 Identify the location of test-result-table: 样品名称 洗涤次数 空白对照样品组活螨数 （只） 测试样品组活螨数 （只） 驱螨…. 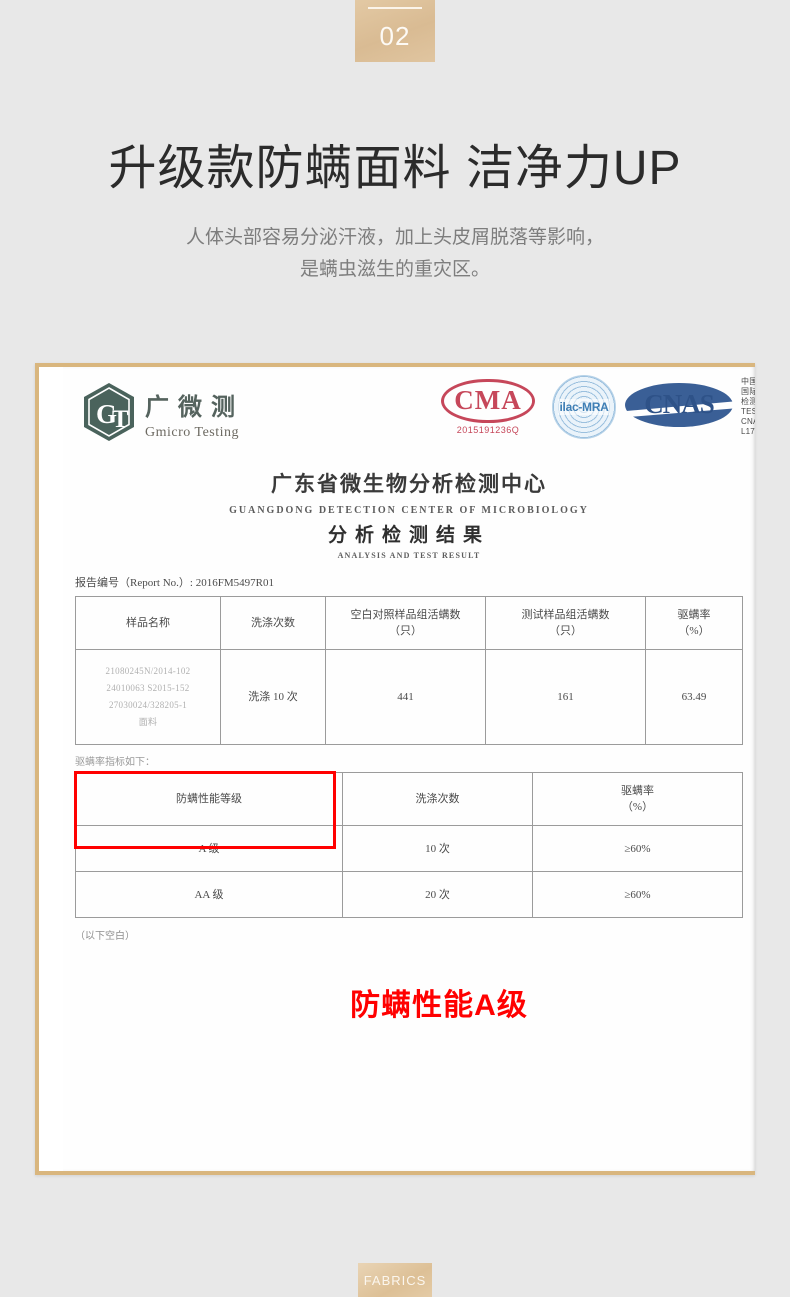
(409, 670).